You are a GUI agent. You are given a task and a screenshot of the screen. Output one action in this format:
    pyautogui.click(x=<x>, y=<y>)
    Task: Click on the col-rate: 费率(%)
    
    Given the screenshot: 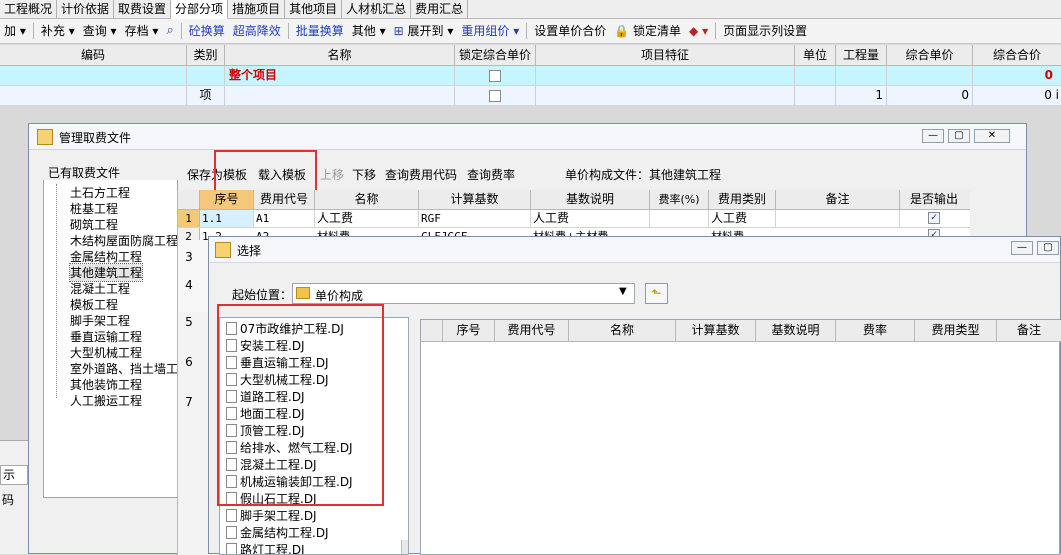 What is the action you would take?
    pyautogui.click(x=679, y=199)
    